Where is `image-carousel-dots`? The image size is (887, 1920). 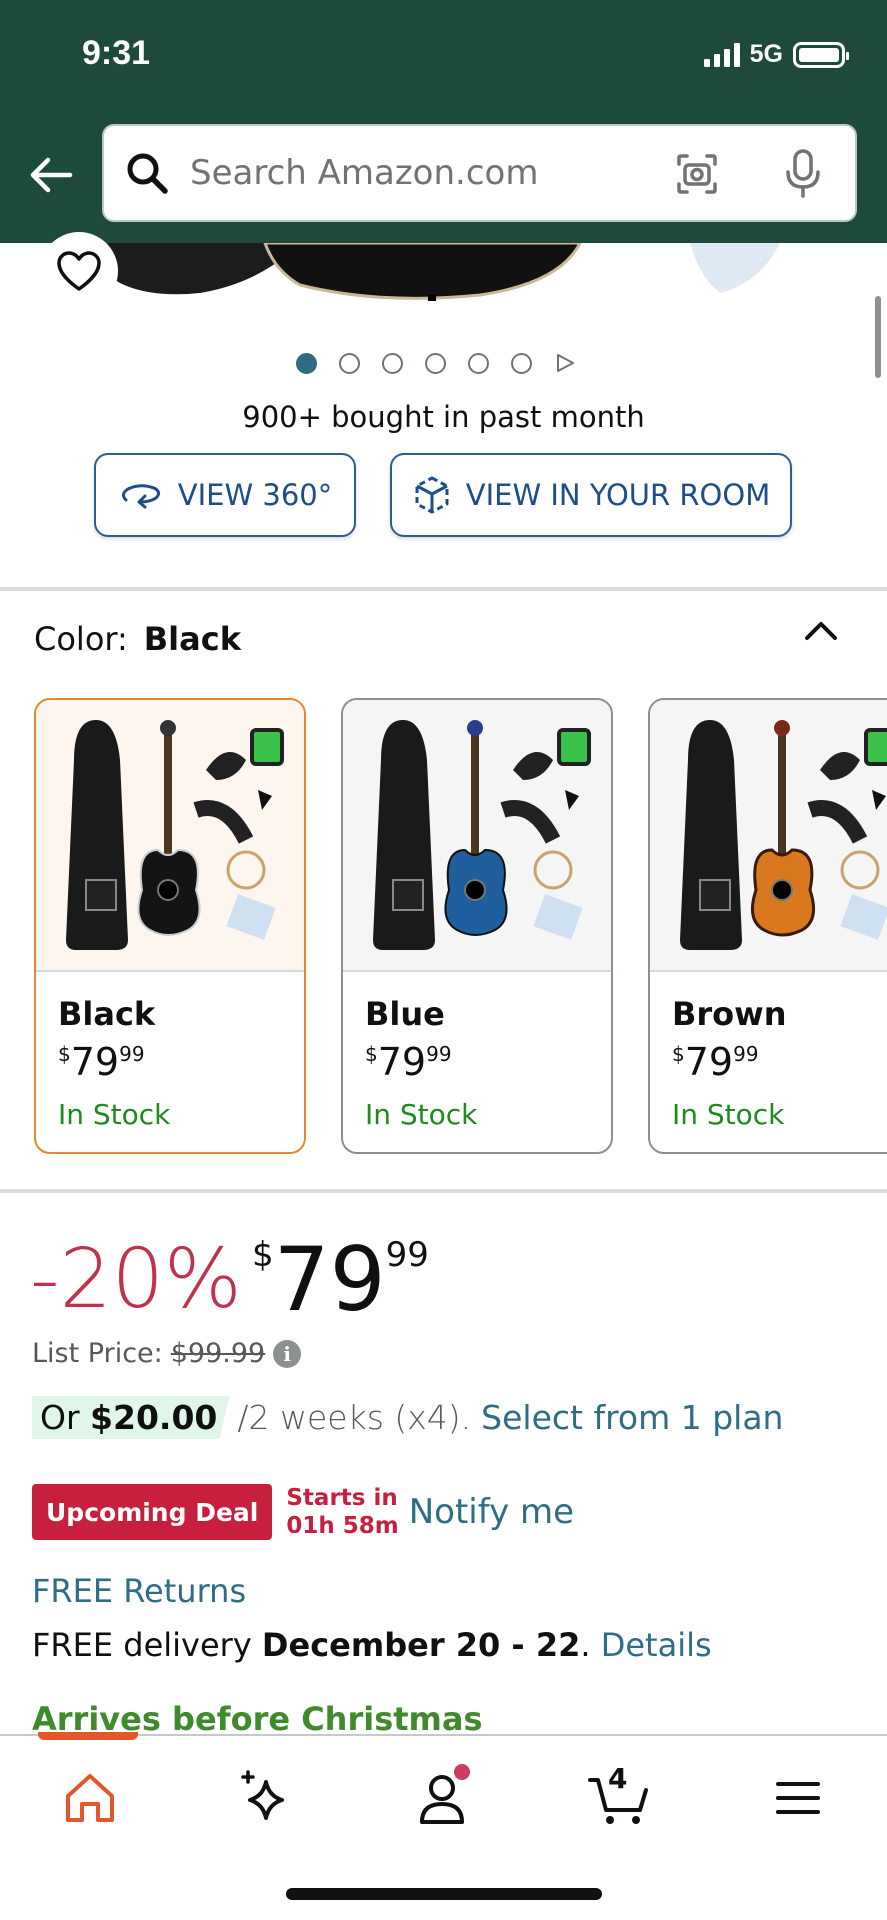 image-carousel-dots is located at coordinates (436, 363).